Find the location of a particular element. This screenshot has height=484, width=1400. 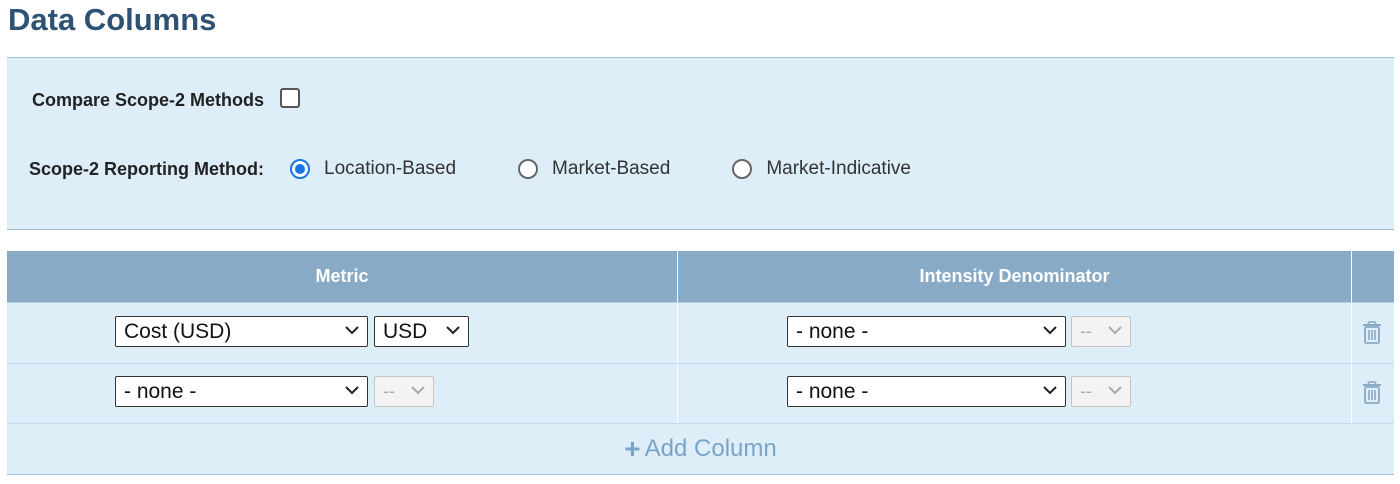

radio-label: Location-Based is located at coordinates (390, 169).